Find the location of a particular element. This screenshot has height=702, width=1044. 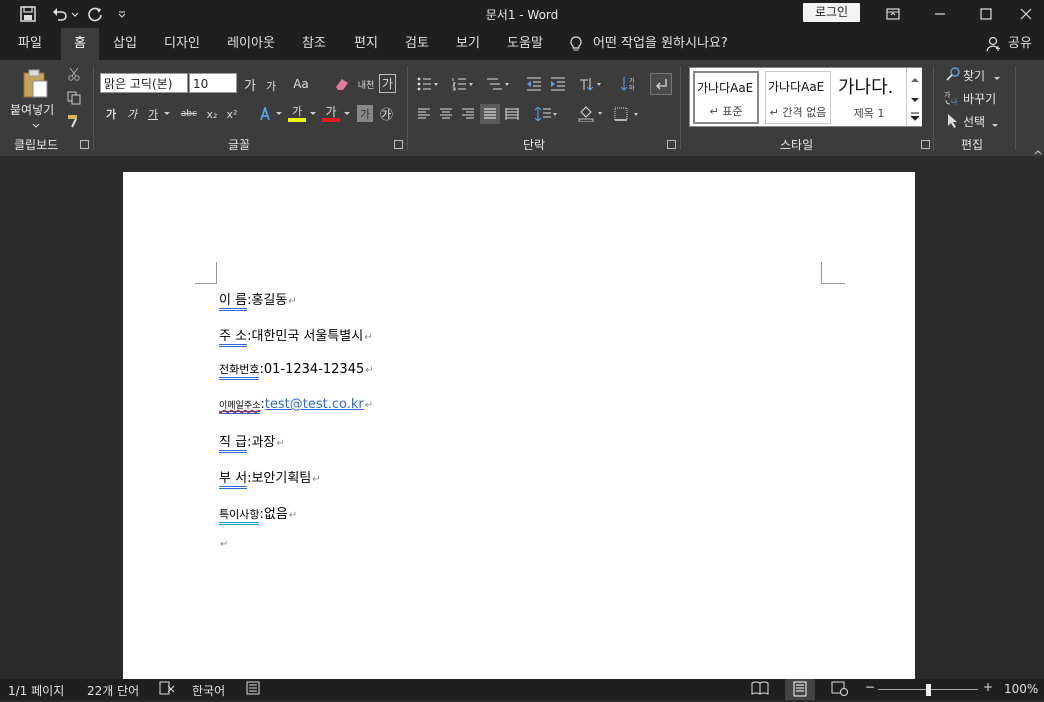

highlight-button: 가 is located at coordinates (297, 113).